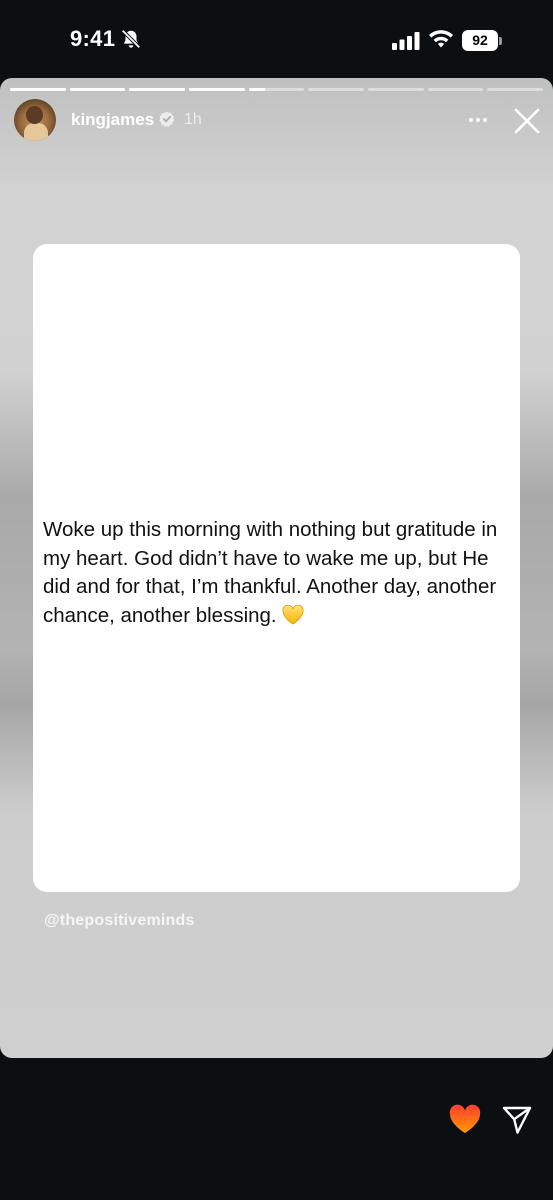 The width and height of the screenshot is (553, 1200). Describe the element at coordinates (517, 1120) in the screenshot. I see `send-icon` at that location.